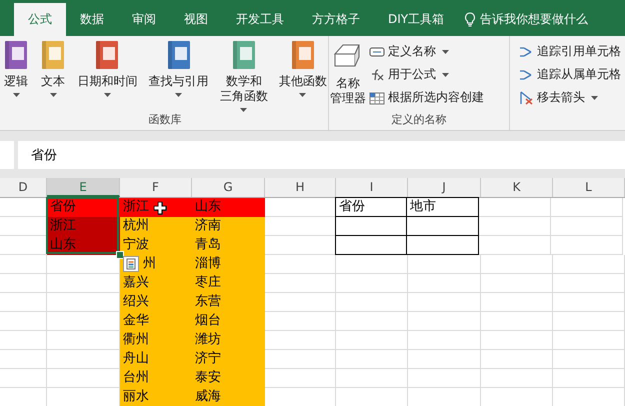 The width and height of the screenshot is (625, 406). What do you see at coordinates (120, 255) in the screenshot?
I see `fill-handle` at bounding box center [120, 255].